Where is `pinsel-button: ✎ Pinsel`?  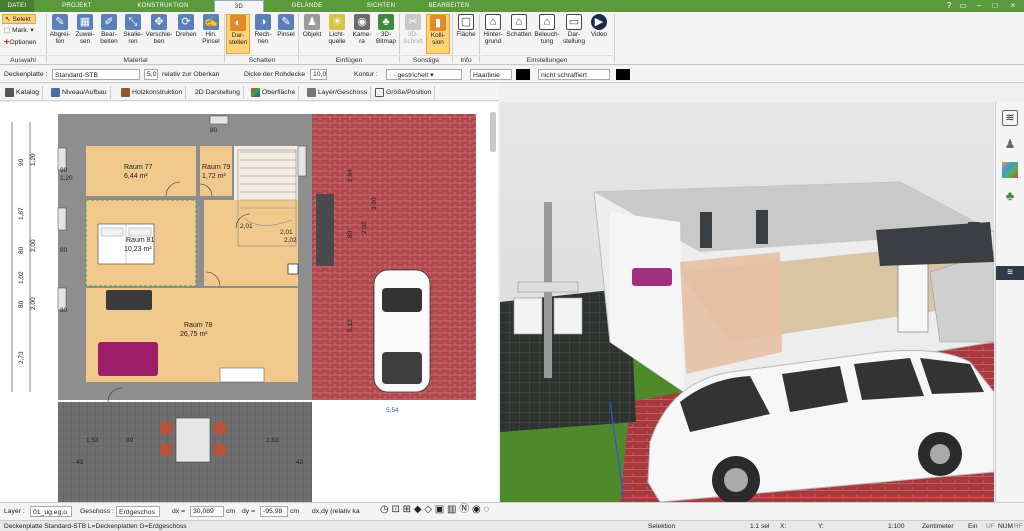
pinsel-button: ✎ Pinsel is located at coordinates (286, 26).